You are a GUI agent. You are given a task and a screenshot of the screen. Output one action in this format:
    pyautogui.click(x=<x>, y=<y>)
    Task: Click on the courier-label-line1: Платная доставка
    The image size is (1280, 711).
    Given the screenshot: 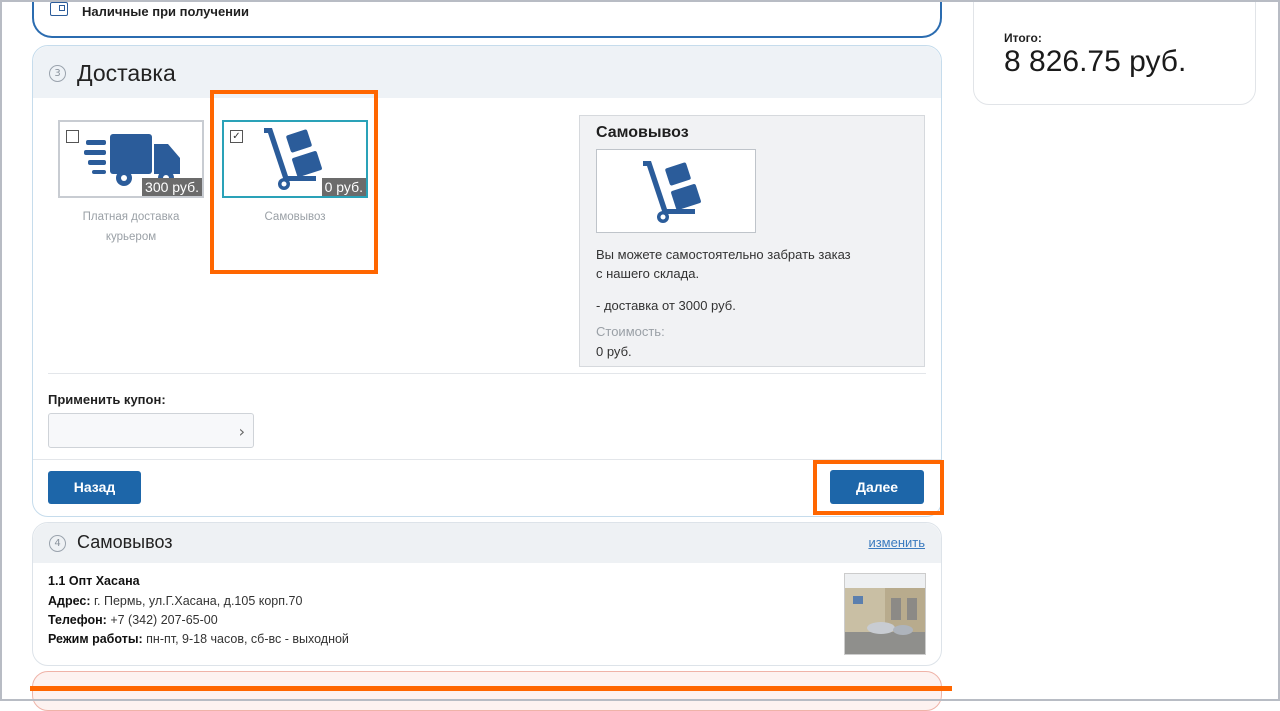 What is the action you would take?
    pyautogui.click(x=131, y=217)
    